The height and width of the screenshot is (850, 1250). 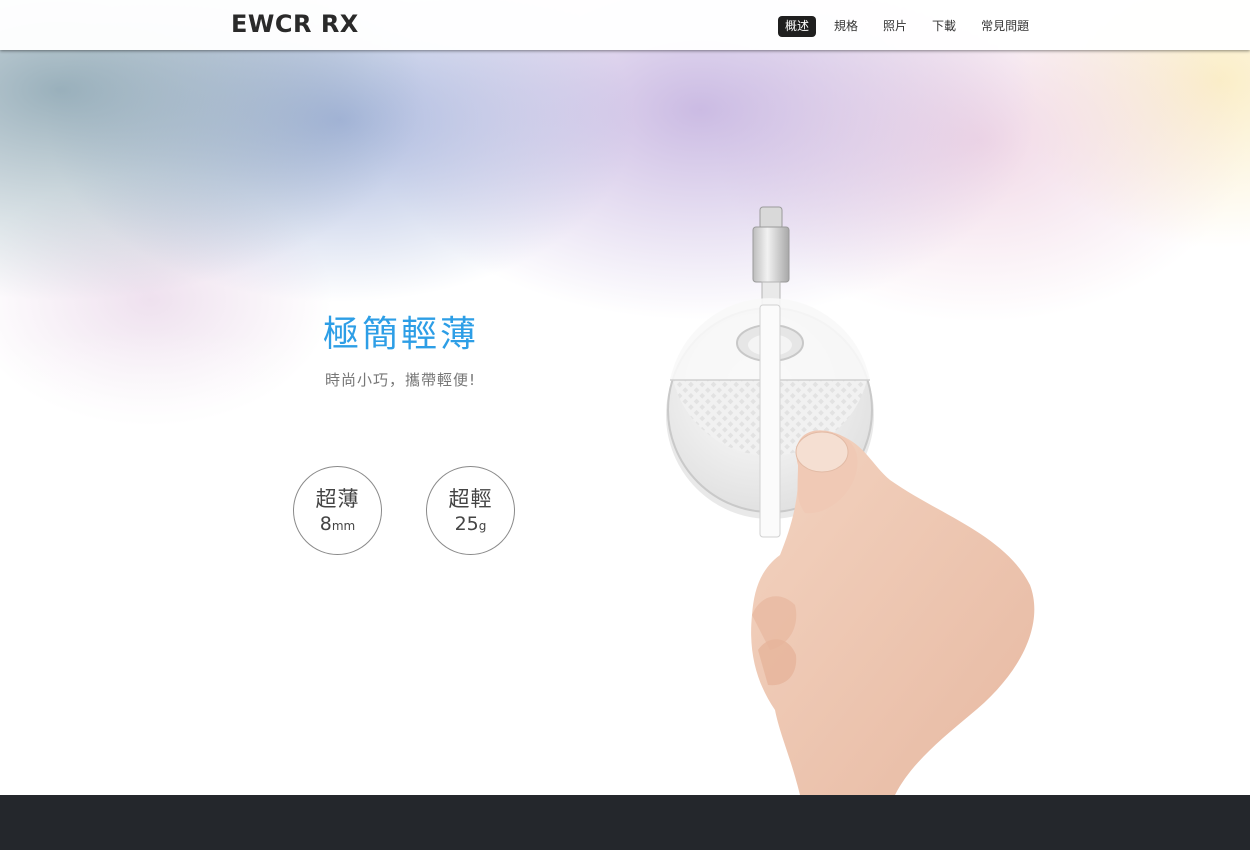 I want to click on hero-headline: 極簡輕薄, so click(x=401, y=334).